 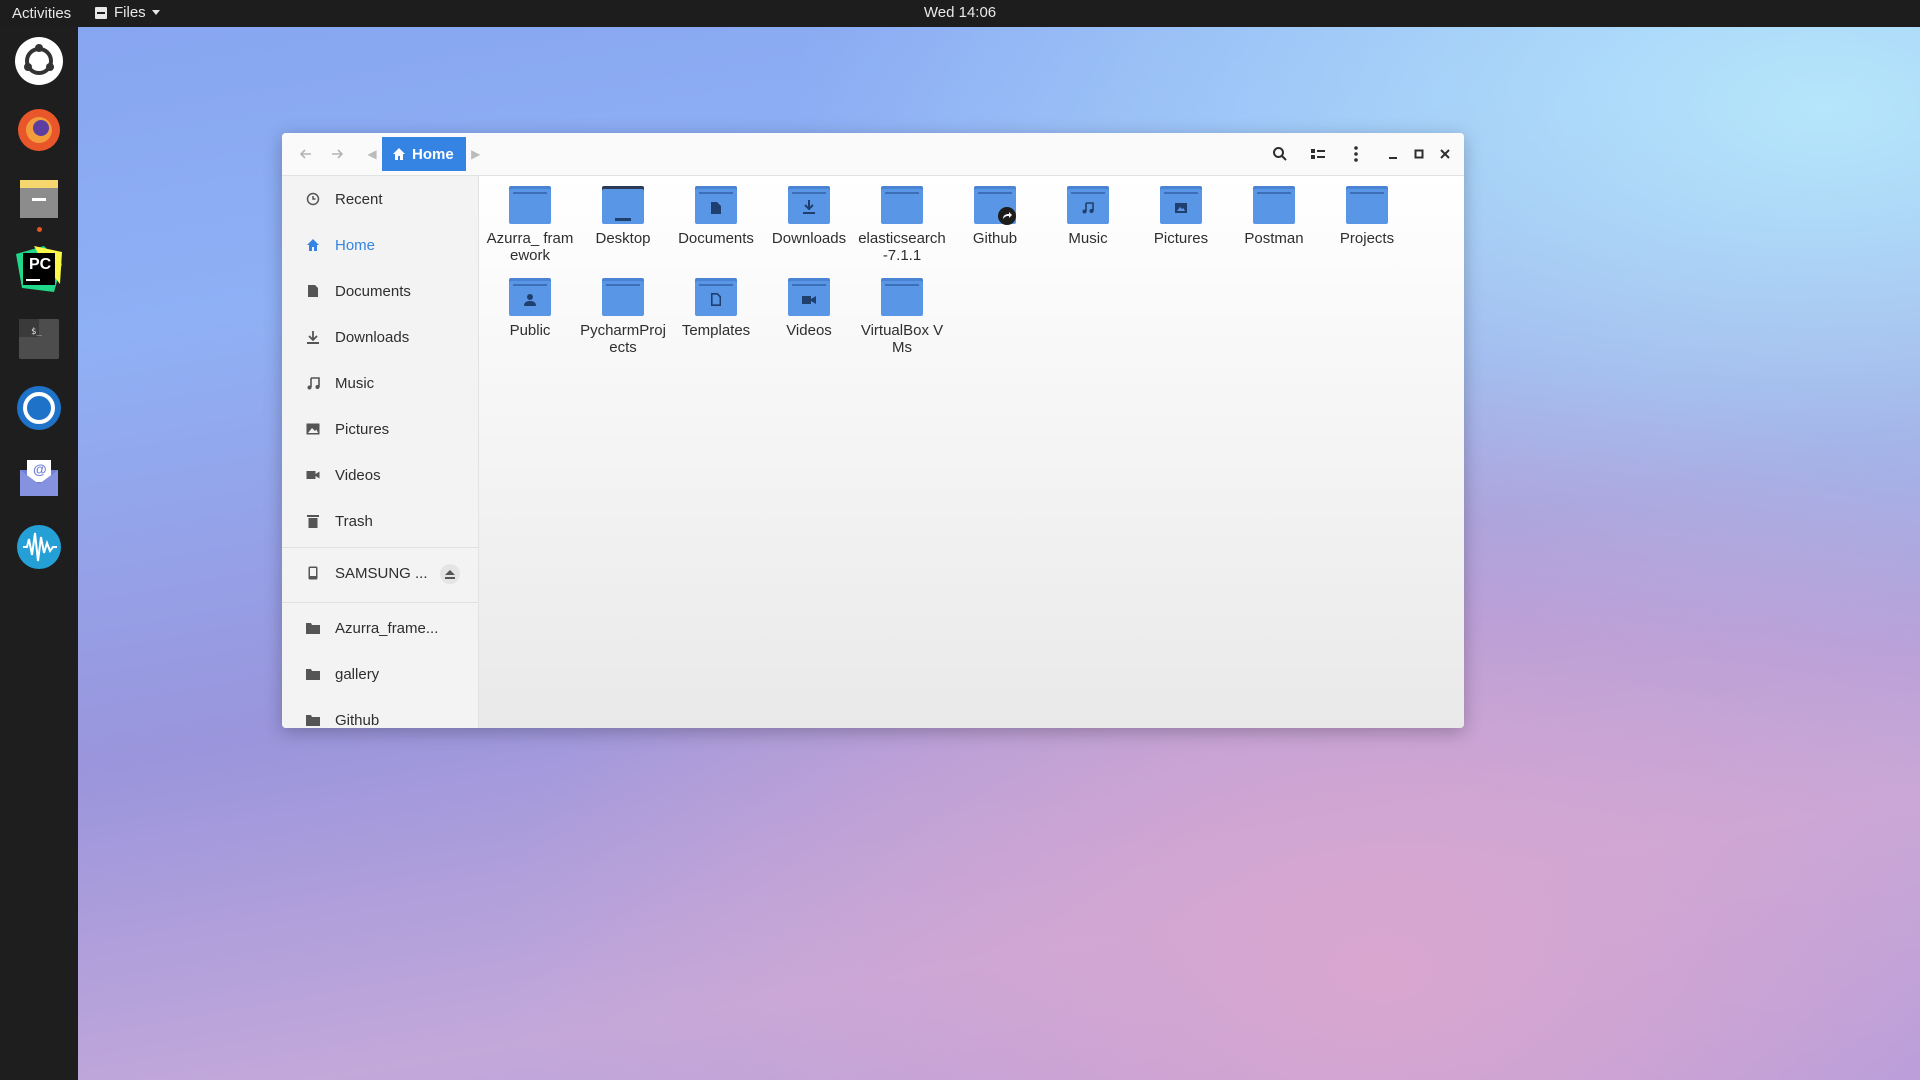 I want to click on dock-files, so click(x=39, y=200).